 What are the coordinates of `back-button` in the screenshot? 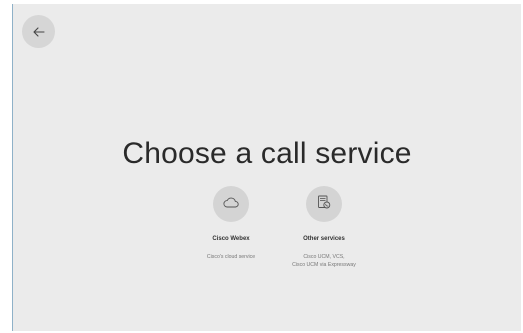 It's located at (38, 31).